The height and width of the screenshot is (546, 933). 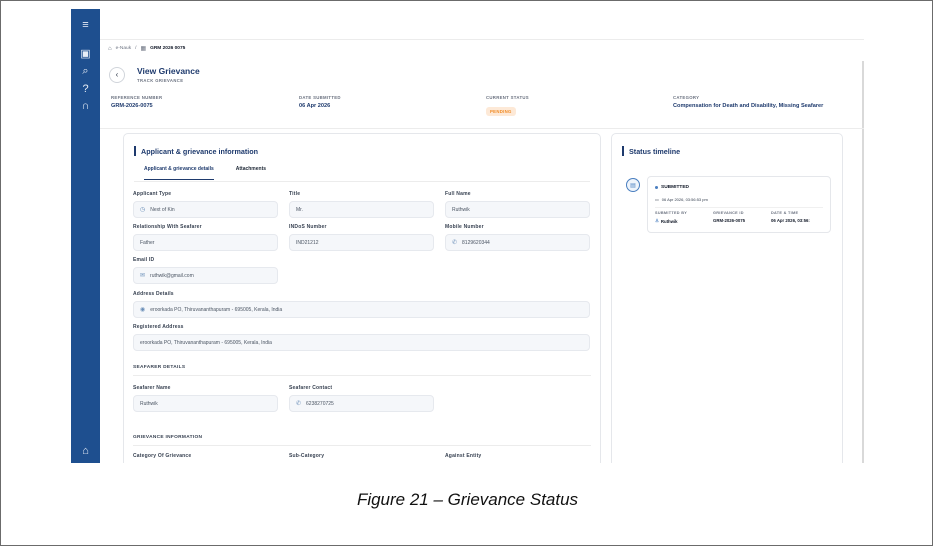 What do you see at coordinates (320, 97) in the screenshot?
I see `date-submitted-label: DATE SUBMITTED` at bounding box center [320, 97].